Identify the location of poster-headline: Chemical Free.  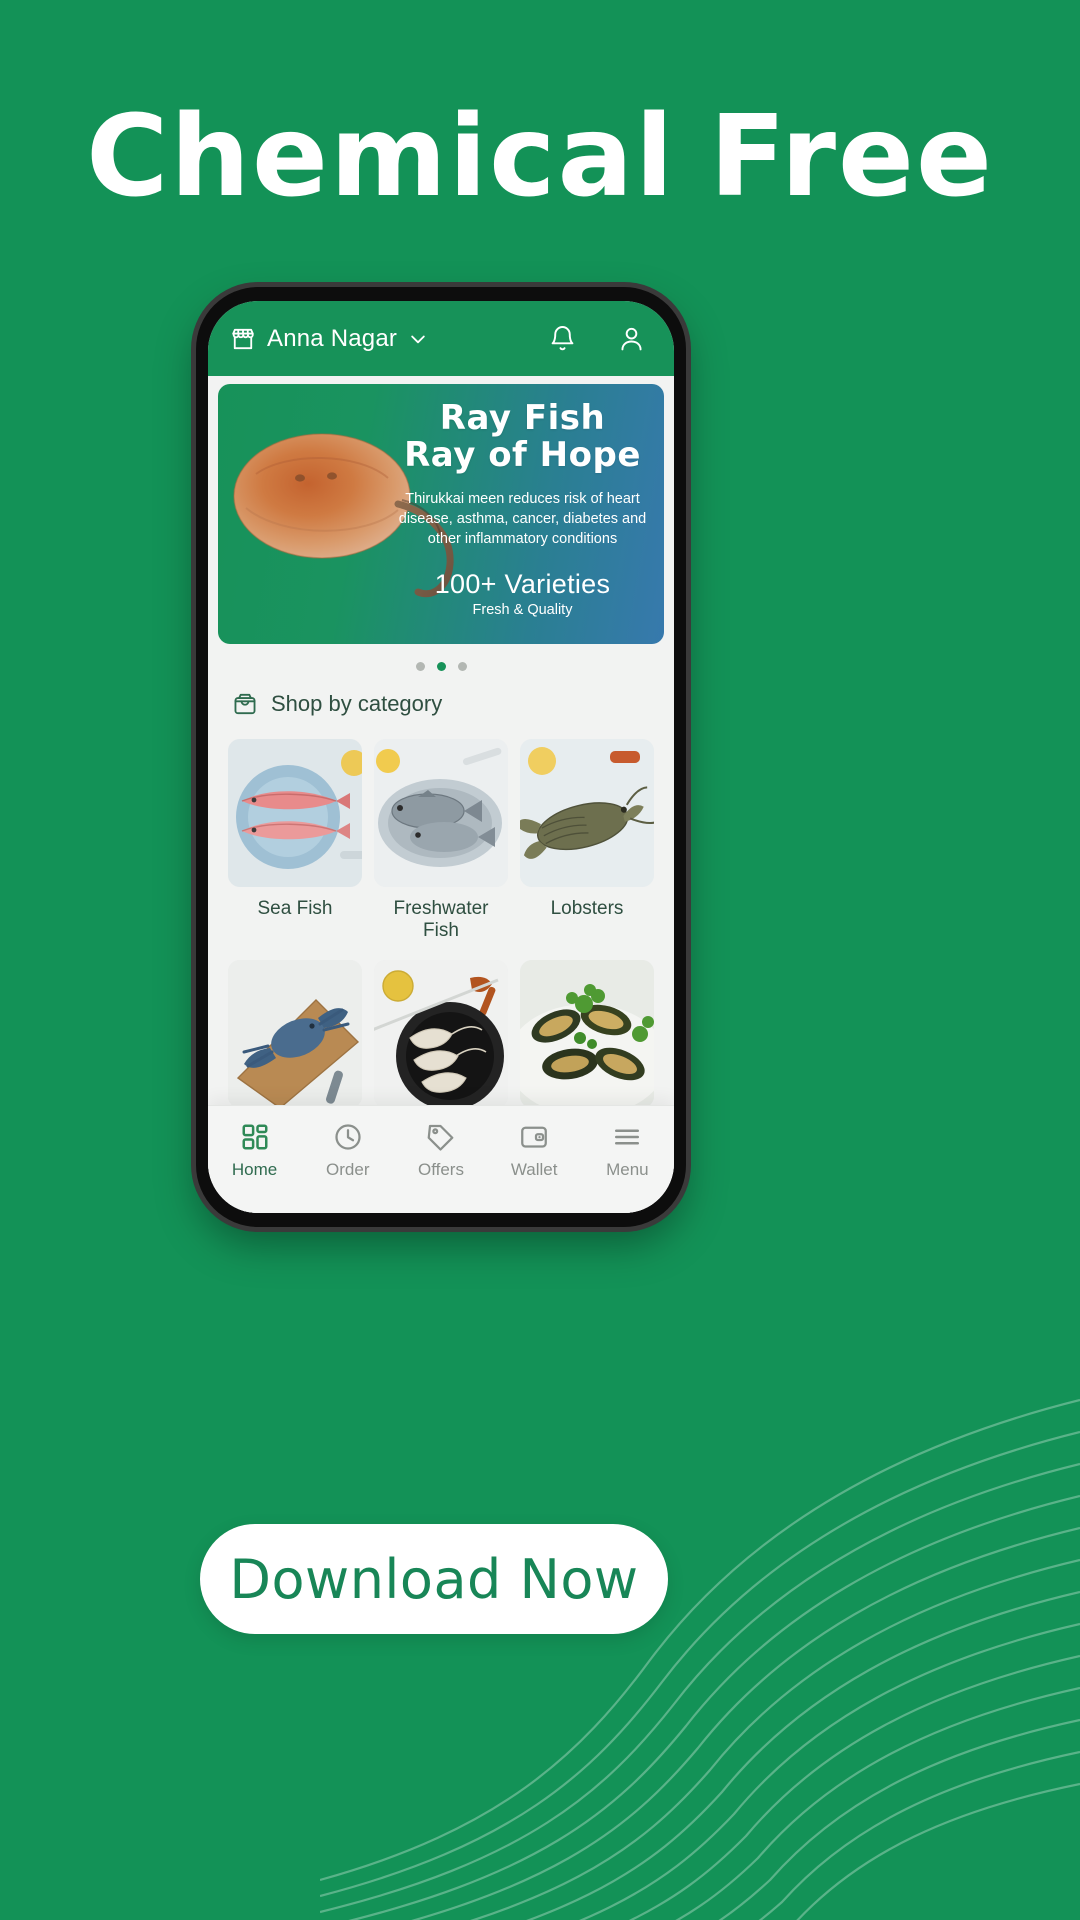
(540, 157).